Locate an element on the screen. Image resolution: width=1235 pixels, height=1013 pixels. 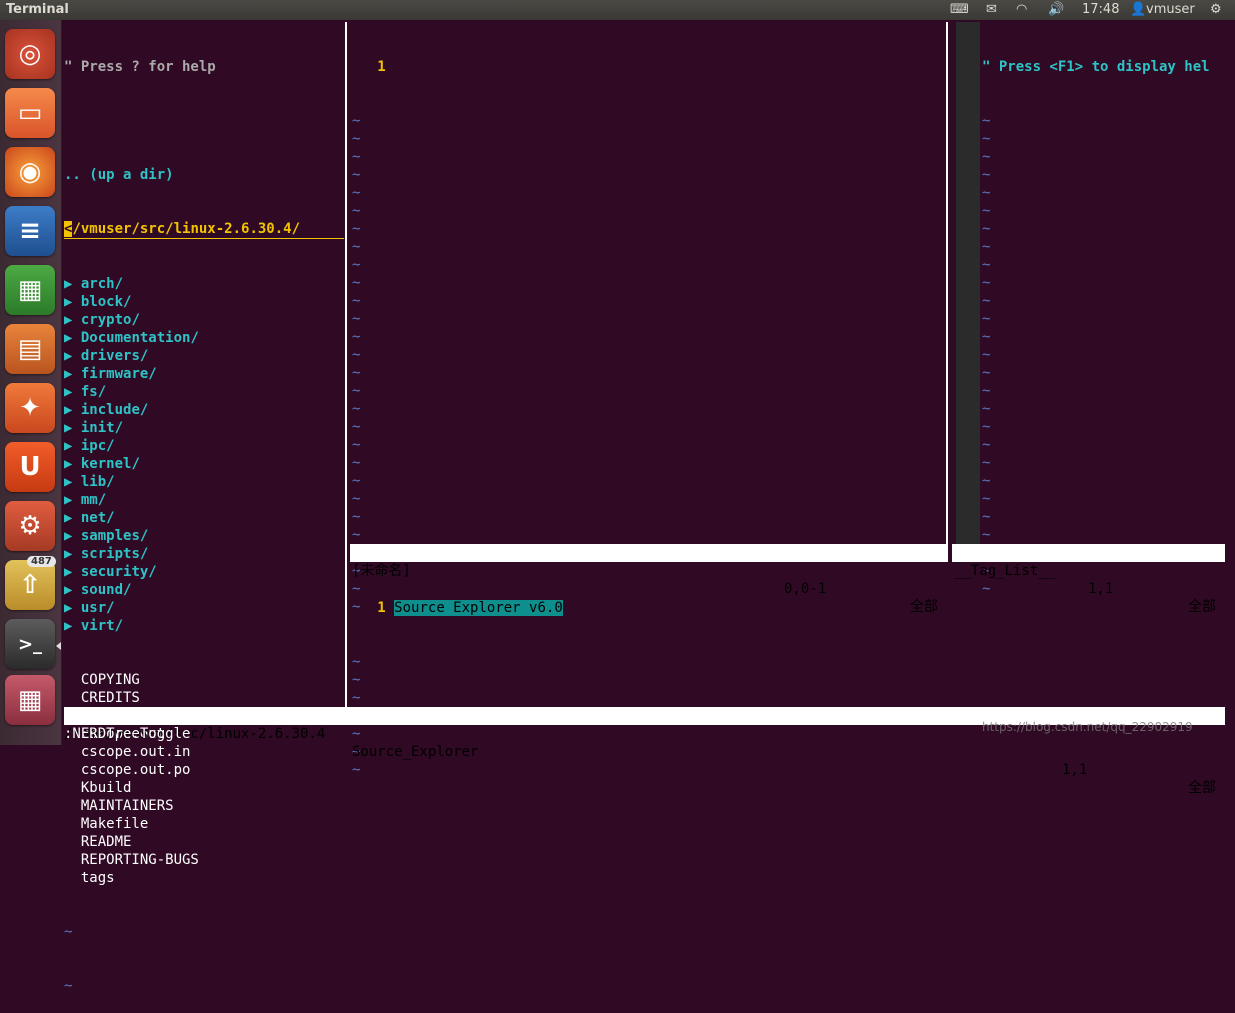
file-name: Kbuild is located at coordinates (106, 788).